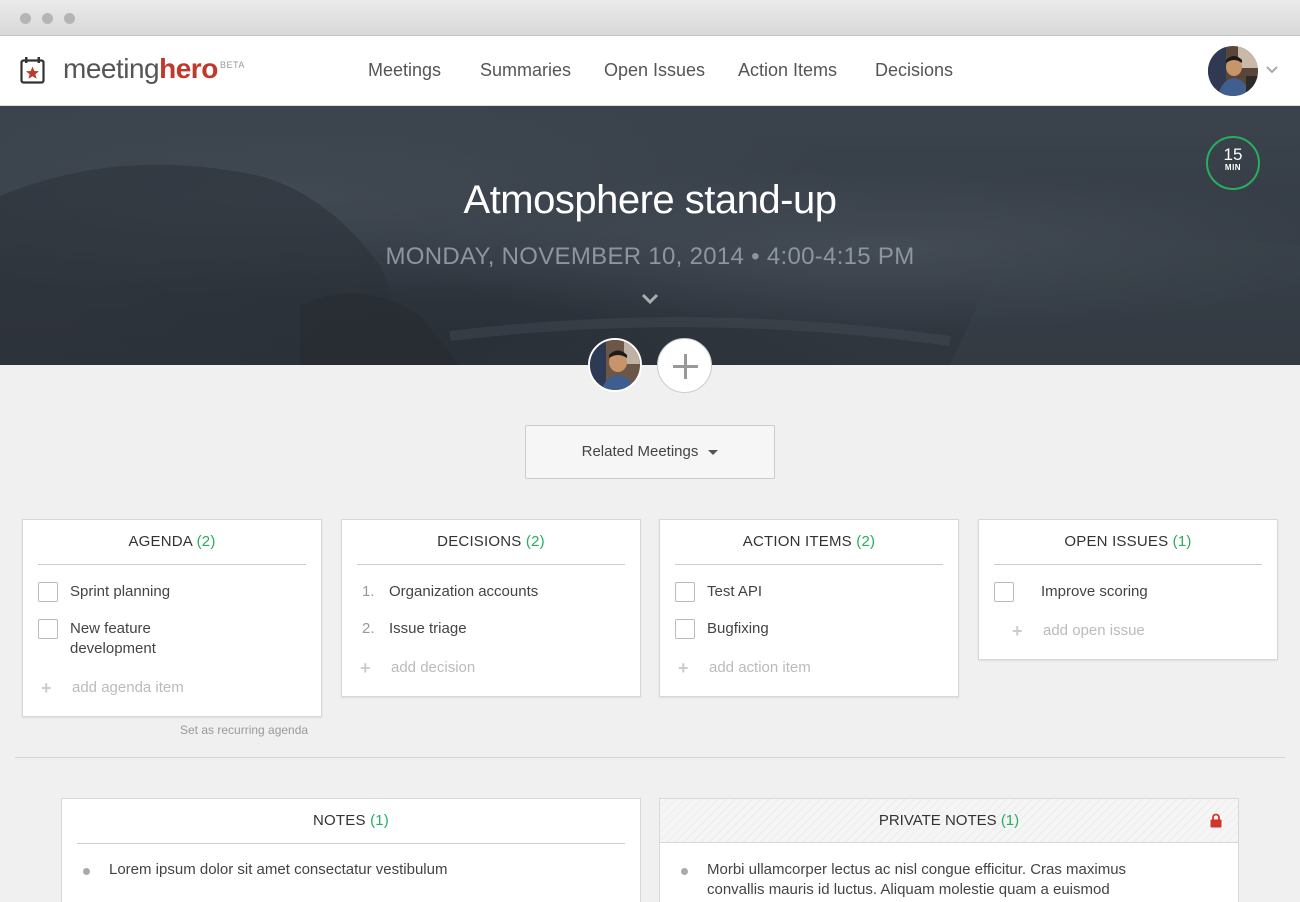 Image resolution: width=1300 pixels, height=902 pixels. I want to click on agenda-item-label-line1: New feature, so click(110, 628).